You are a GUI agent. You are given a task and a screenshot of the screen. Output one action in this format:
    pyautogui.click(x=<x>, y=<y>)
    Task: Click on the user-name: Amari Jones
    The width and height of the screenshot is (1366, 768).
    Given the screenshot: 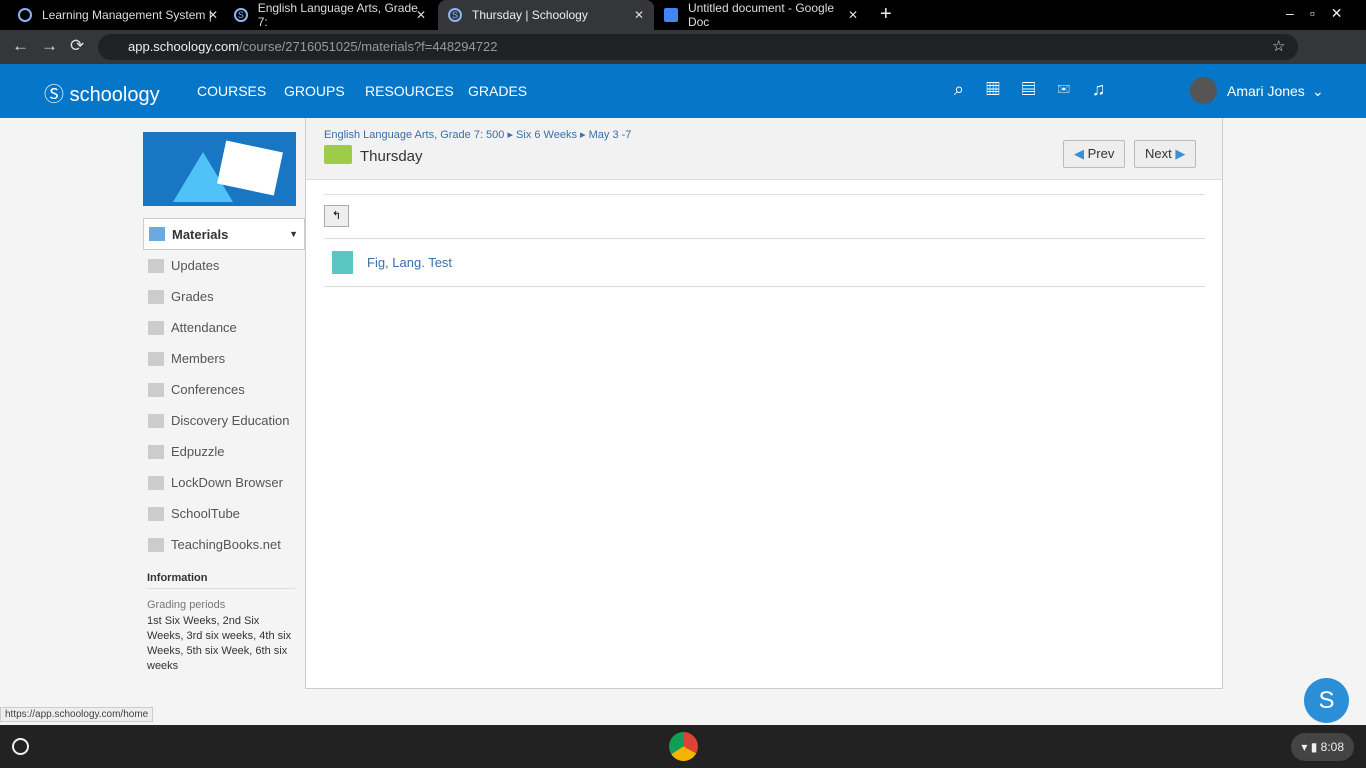 What is the action you would take?
    pyautogui.click(x=1266, y=91)
    